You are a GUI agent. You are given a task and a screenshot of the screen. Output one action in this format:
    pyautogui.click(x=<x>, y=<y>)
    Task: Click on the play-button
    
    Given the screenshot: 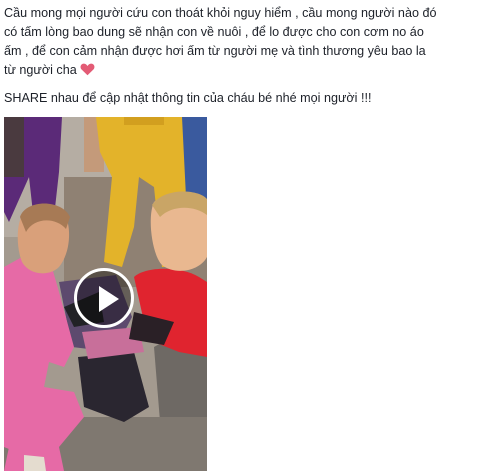 What is the action you would take?
    pyautogui.click(x=104, y=298)
    